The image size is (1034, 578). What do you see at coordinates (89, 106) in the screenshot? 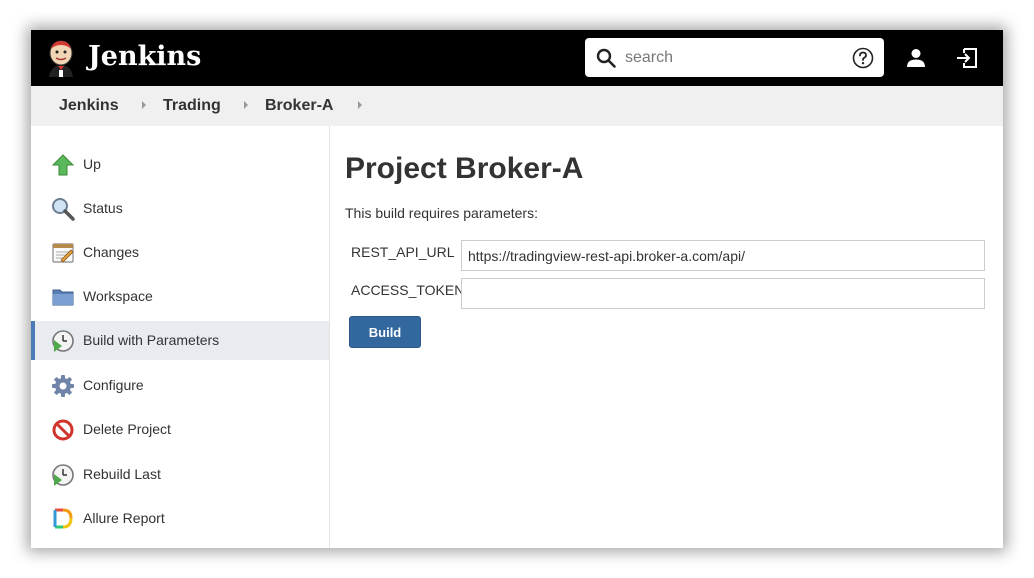
I see `breadcrumb-item-jenkins: Jenkins` at bounding box center [89, 106].